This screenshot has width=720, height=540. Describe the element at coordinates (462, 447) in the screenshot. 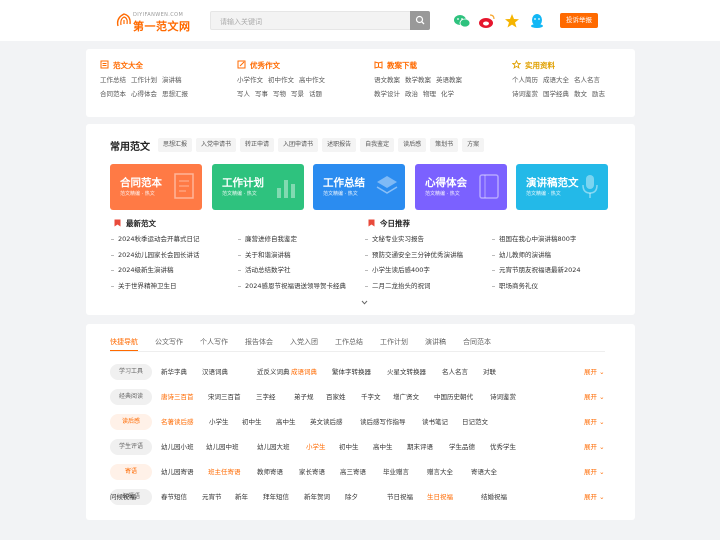

I see `quick-nav-link: 学生品德` at that location.